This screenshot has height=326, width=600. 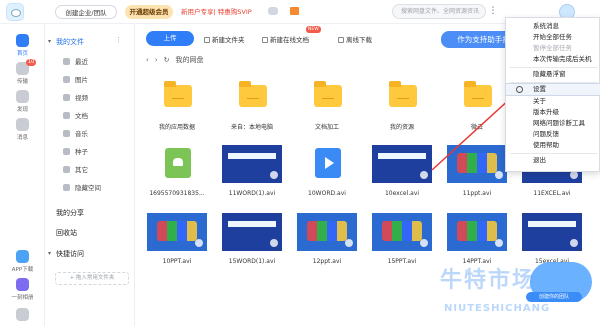 I want to click on menu-item-hide-float: 隐藏悬浮窗, so click(x=553, y=74).